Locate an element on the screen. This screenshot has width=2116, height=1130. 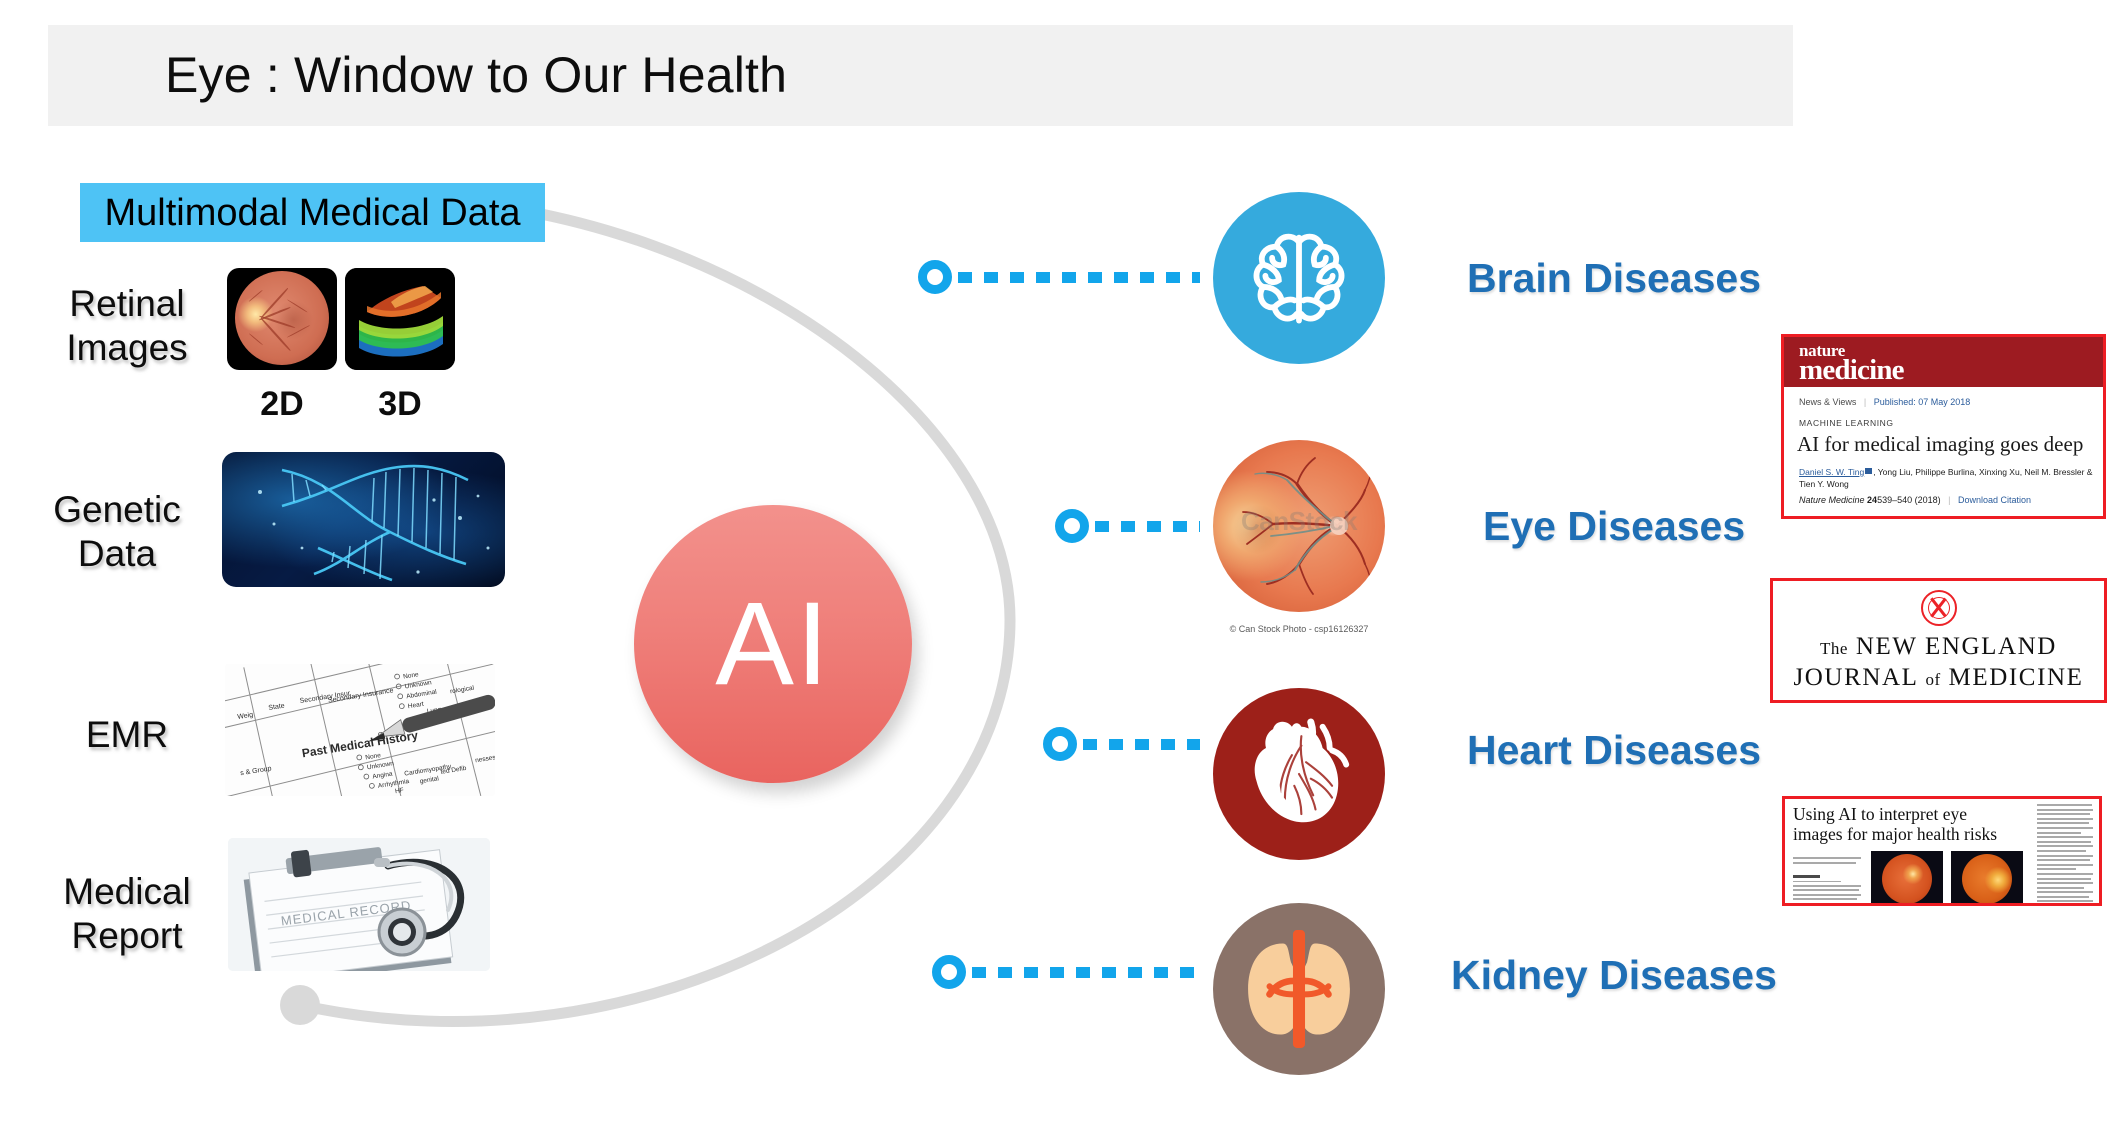
nature-published-date: Published: 07 May 2018 is located at coordinates (1922, 402).